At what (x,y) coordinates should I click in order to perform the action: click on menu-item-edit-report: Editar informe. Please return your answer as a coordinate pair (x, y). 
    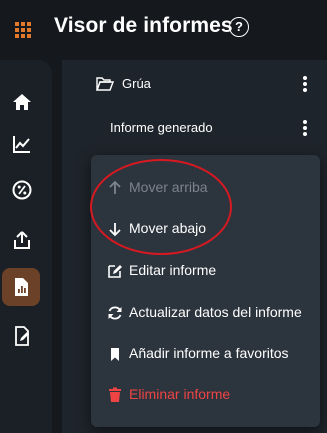
    Looking at the image, I should click on (205, 271).